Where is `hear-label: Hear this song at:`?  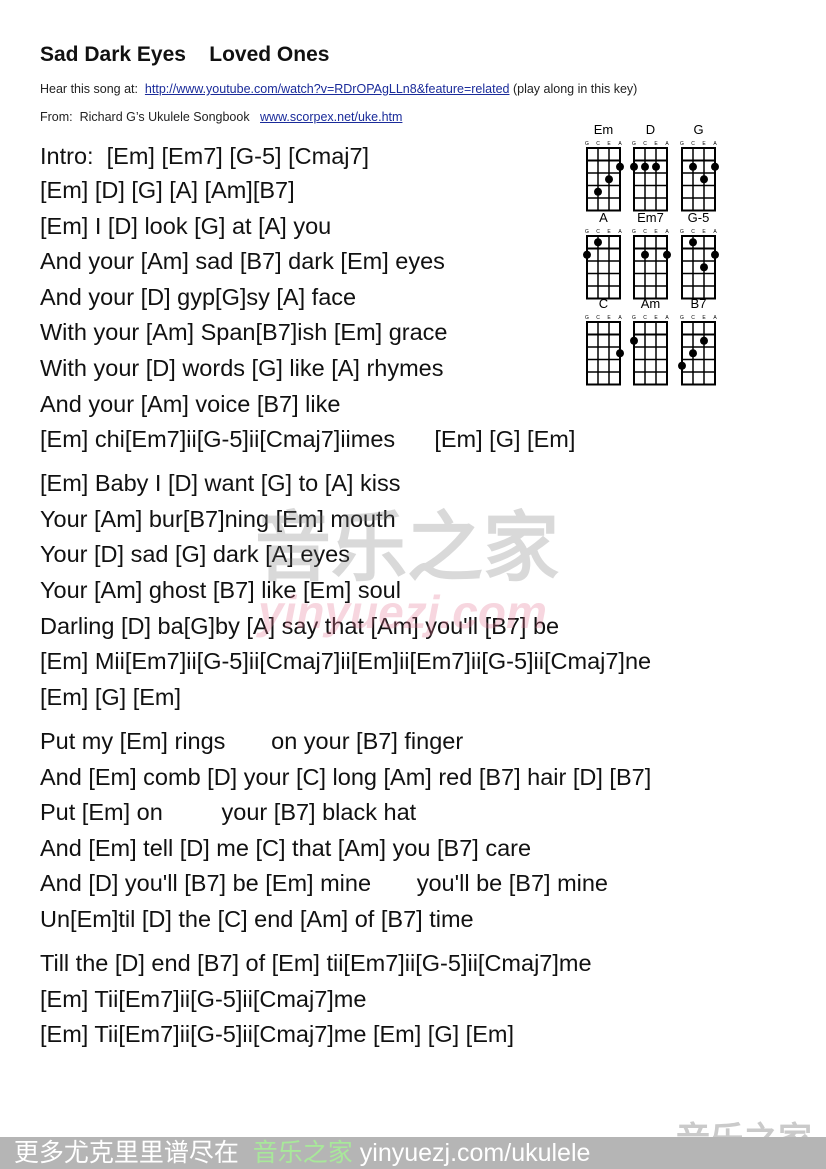
hear-label: Hear this song at: is located at coordinates (92, 89).